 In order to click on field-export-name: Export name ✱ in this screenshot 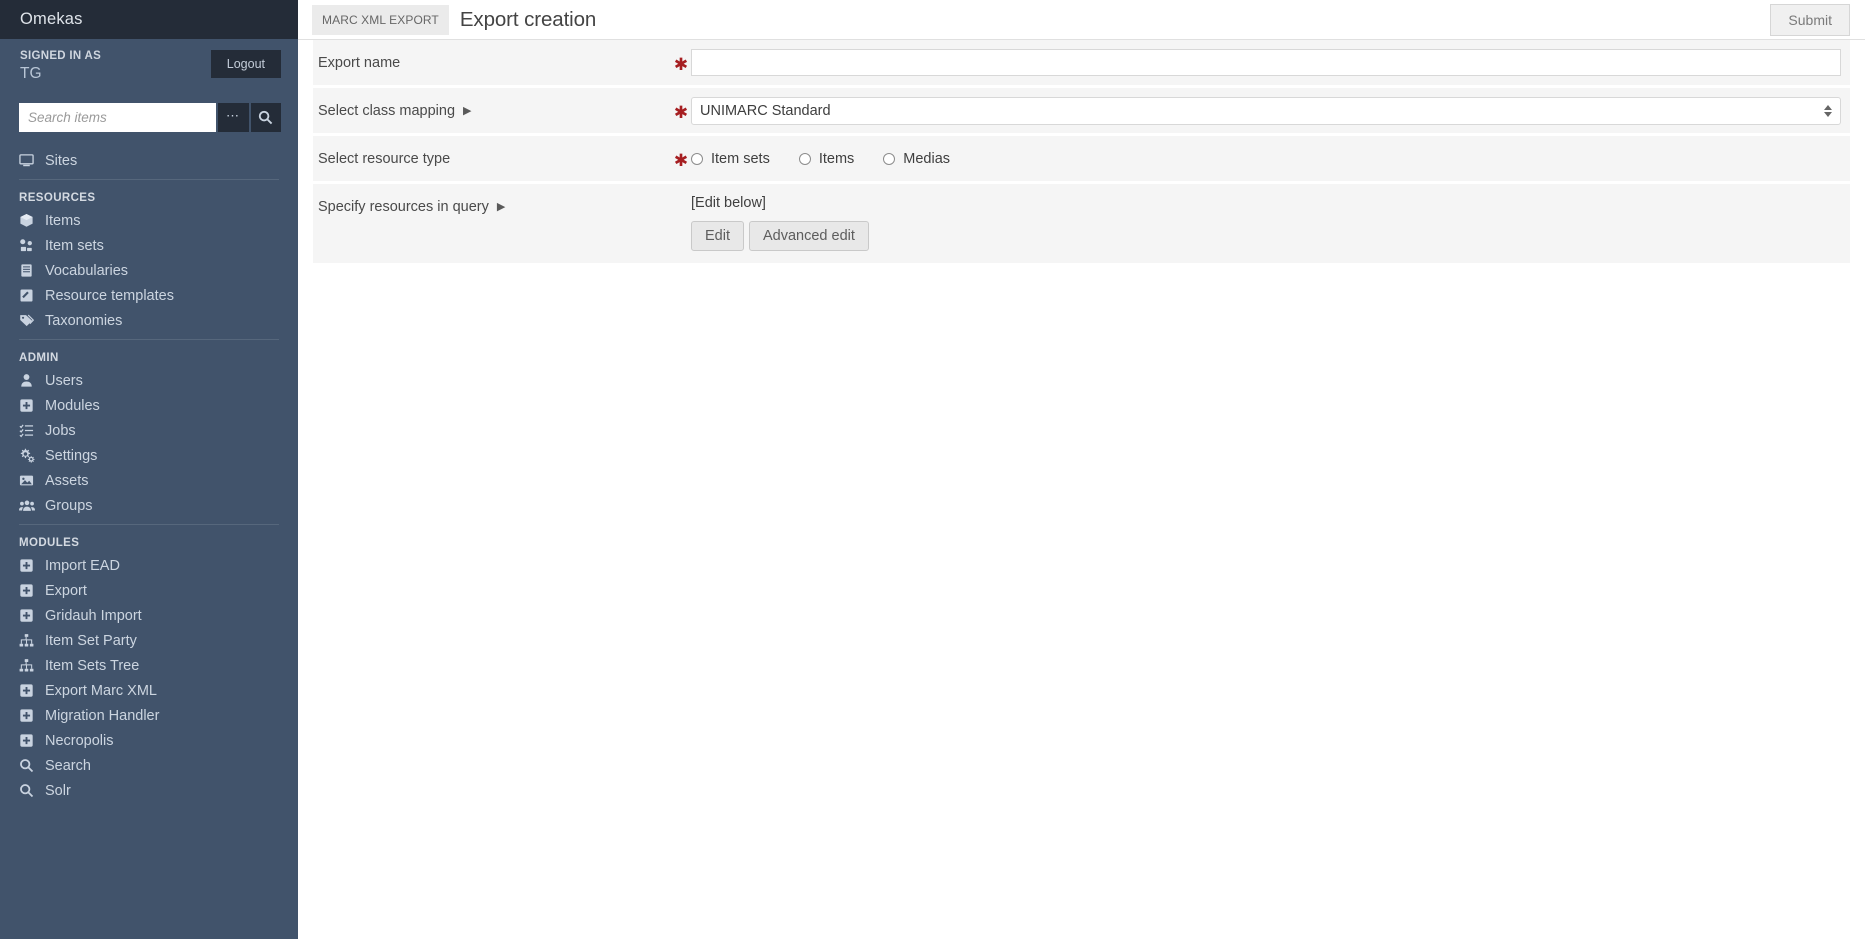, I will do `click(1081, 64)`.